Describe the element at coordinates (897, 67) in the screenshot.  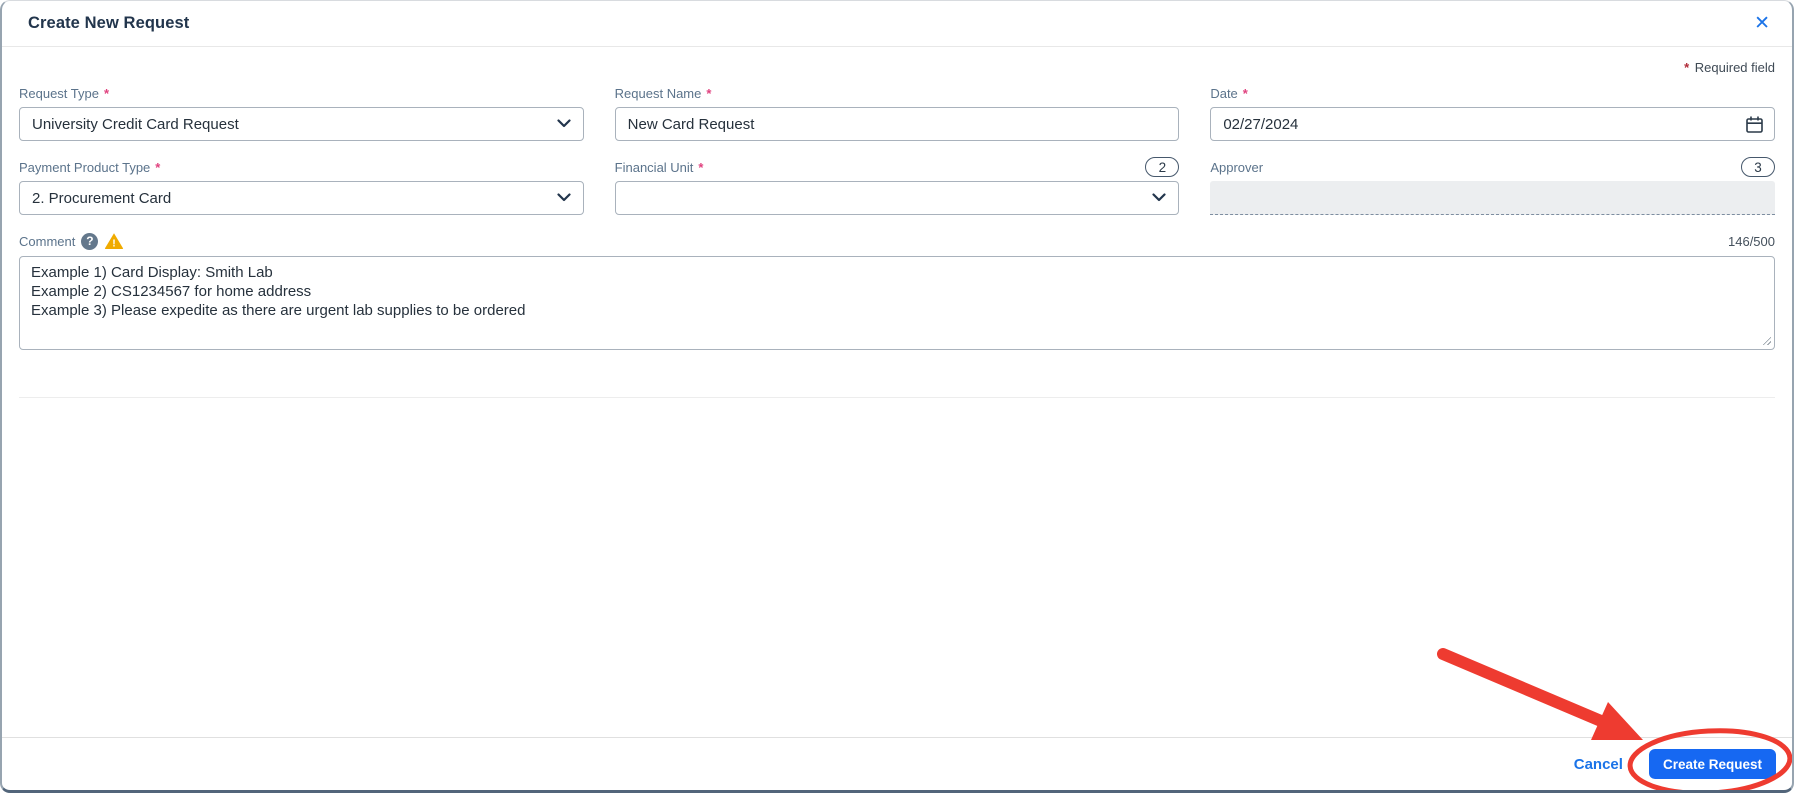
I see `required-field-note: * Required field` at that location.